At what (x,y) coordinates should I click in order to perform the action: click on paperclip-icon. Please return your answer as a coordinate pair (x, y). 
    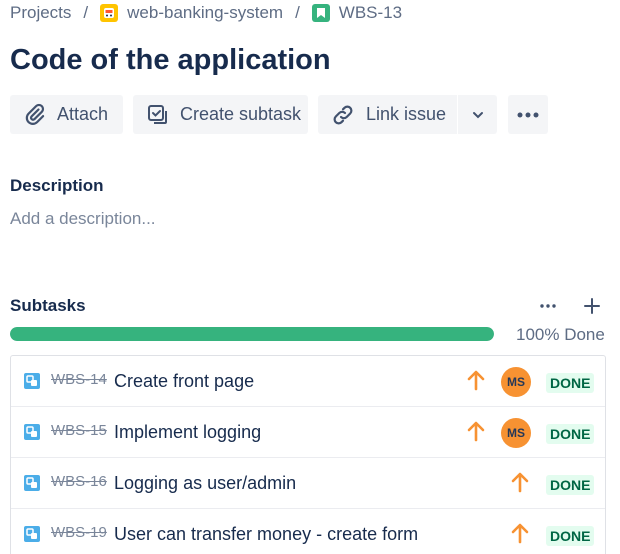
    Looking at the image, I should click on (35, 114).